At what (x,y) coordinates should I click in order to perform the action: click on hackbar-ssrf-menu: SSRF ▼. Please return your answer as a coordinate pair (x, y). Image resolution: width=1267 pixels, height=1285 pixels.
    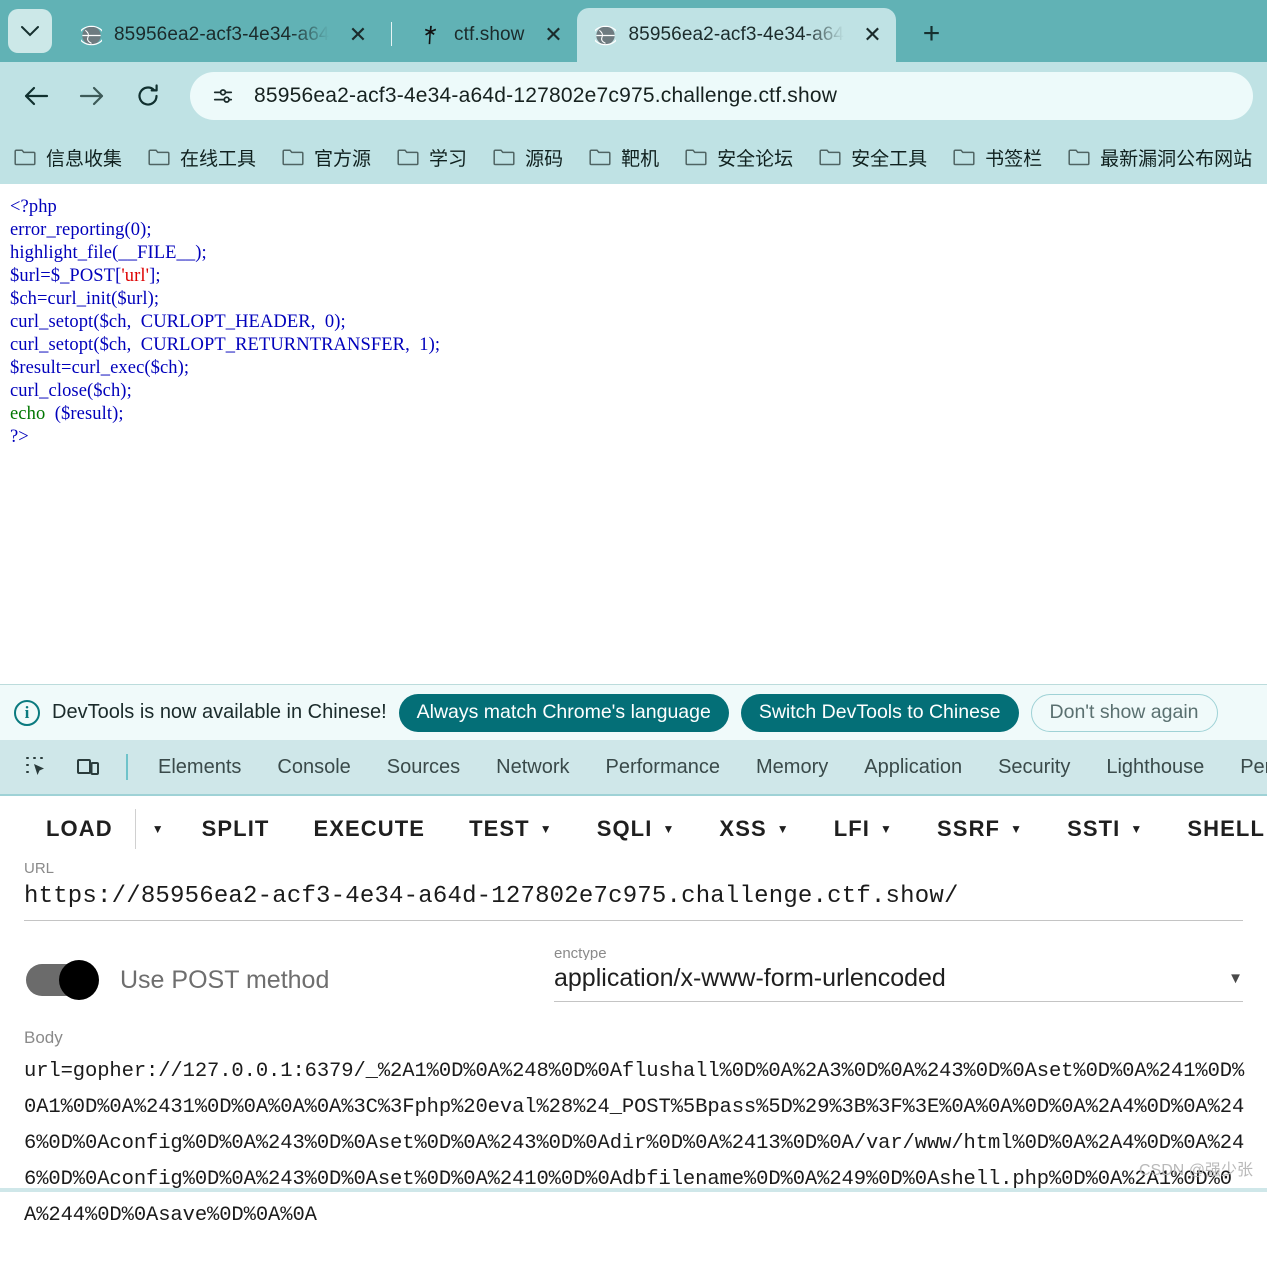
    Looking at the image, I should click on (980, 829).